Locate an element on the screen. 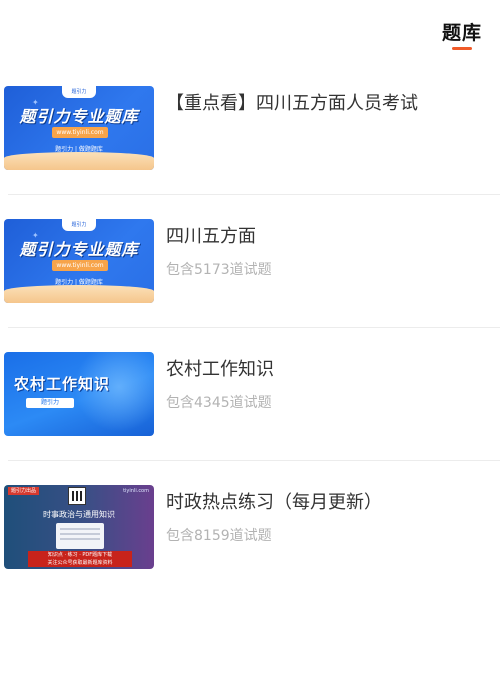  banner-line-1: 知识点 · 练习 · PDF题库下载 is located at coordinates (80, 555).